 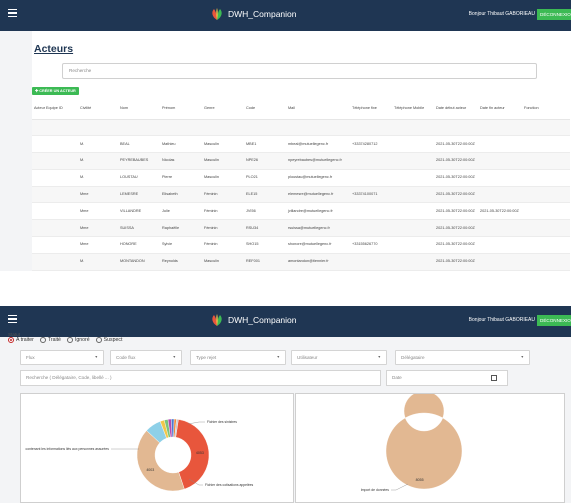 I want to click on slice-value-label: 8055, so click(x=420, y=480).